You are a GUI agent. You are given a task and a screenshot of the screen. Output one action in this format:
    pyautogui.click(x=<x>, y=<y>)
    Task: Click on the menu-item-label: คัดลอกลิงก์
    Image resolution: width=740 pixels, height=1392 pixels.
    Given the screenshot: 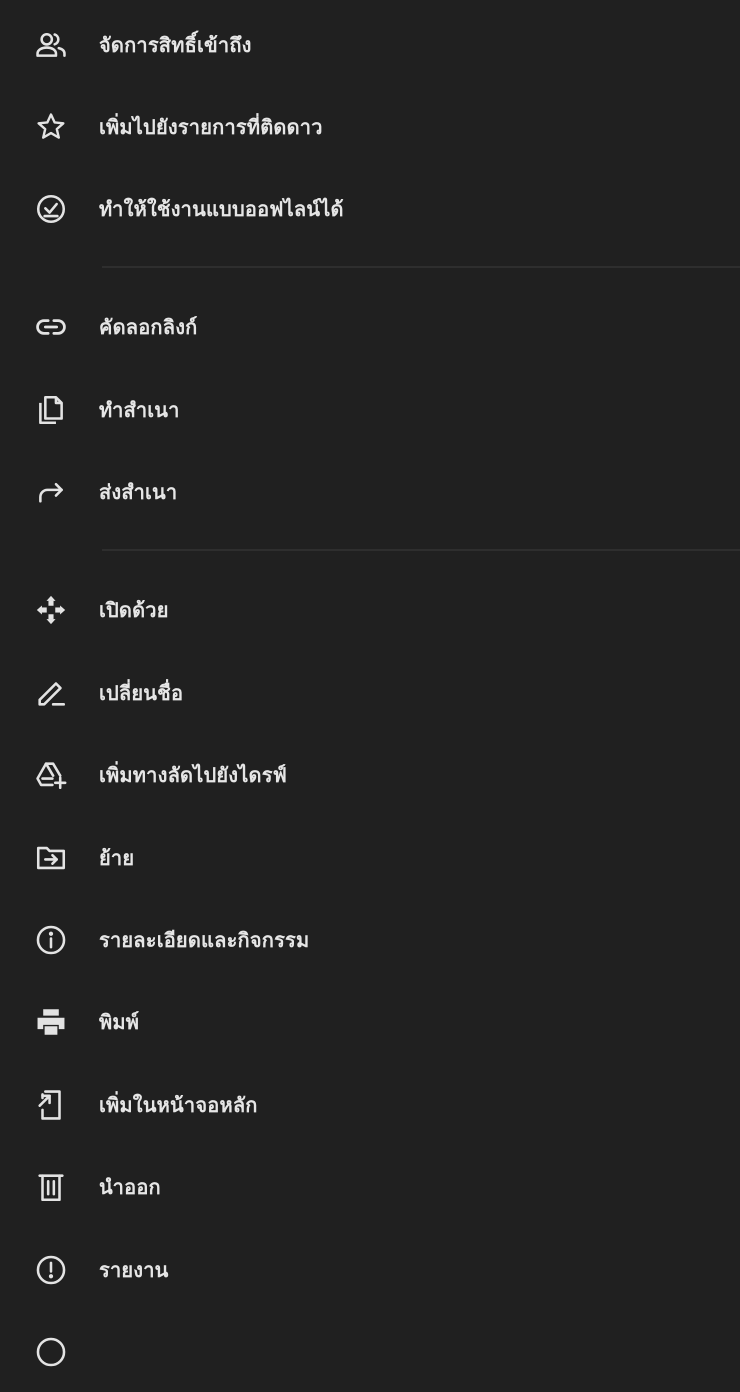 What is the action you would take?
    pyautogui.click(x=148, y=327)
    